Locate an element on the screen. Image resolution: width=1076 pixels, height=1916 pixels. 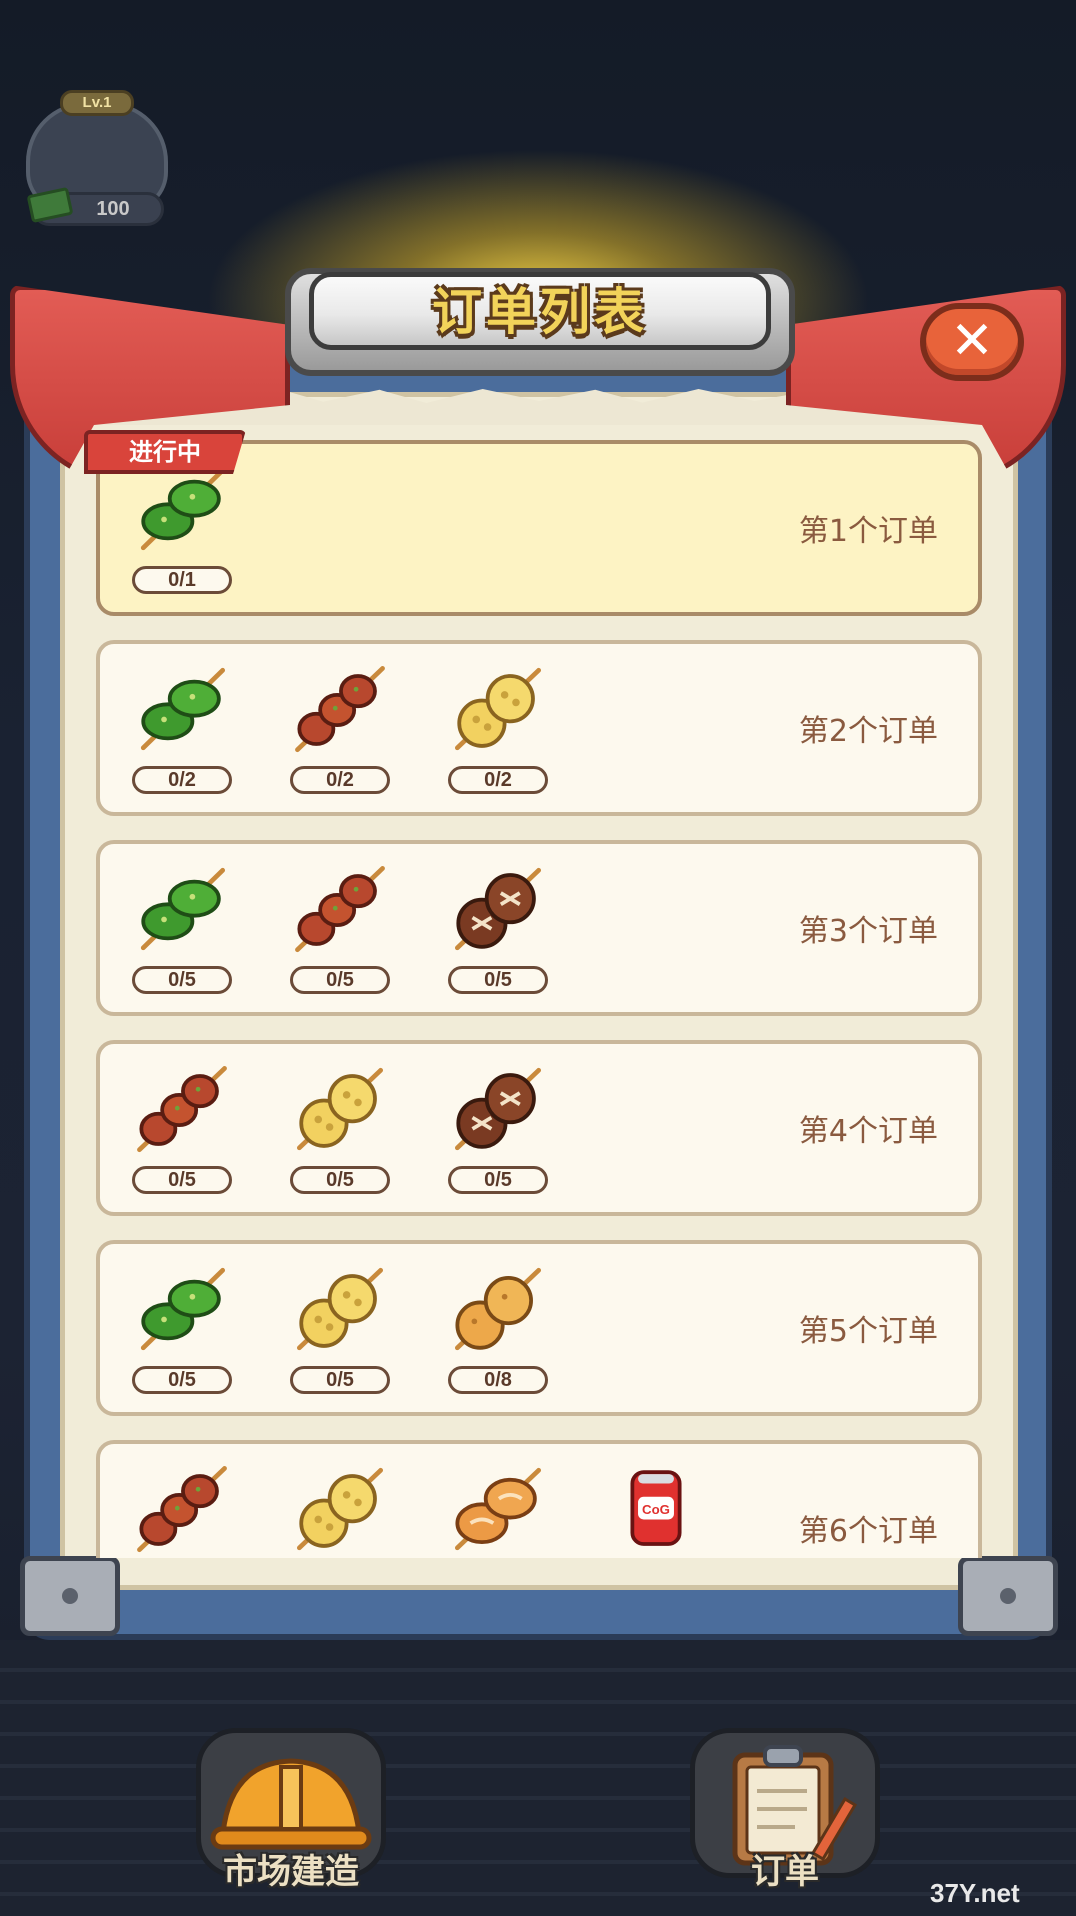
order-item: 0/8 is located at coordinates (497, 1332).